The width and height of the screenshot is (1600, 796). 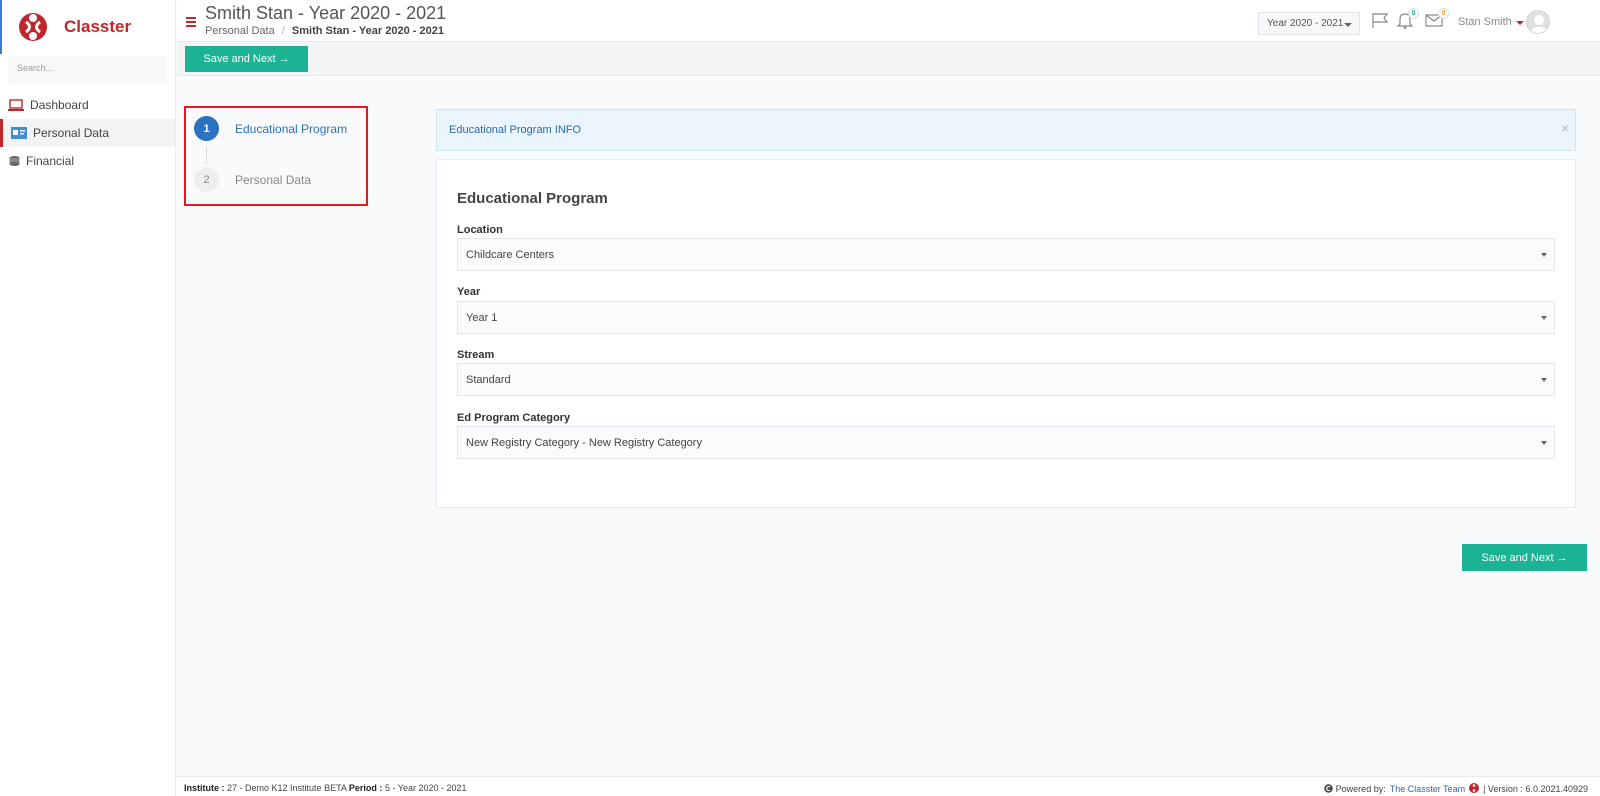 What do you see at coordinates (1413, 13) in the screenshot?
I see `notifications-badge: 0` at bounding box center [1413, 13].